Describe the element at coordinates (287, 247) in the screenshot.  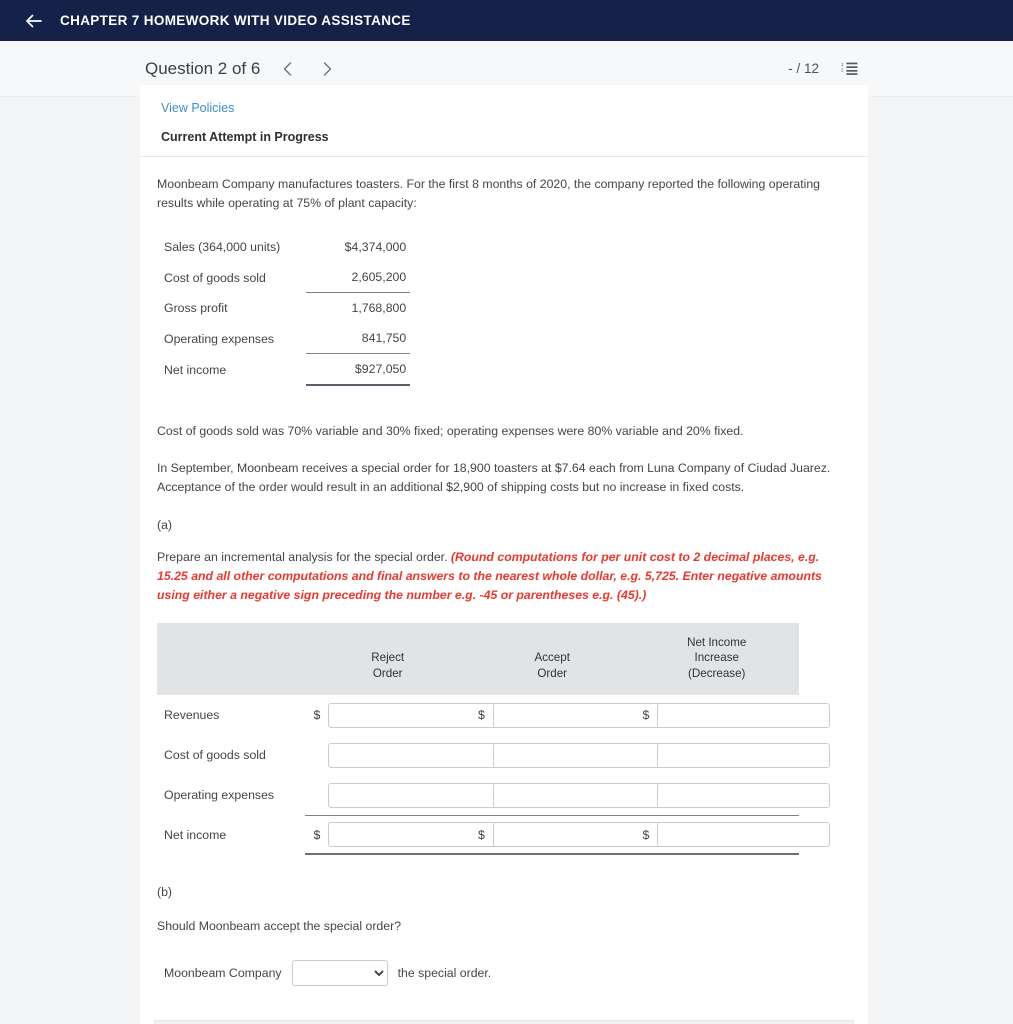
I see `table-row: Sales (364,000 units) $4,374,000` at that location.